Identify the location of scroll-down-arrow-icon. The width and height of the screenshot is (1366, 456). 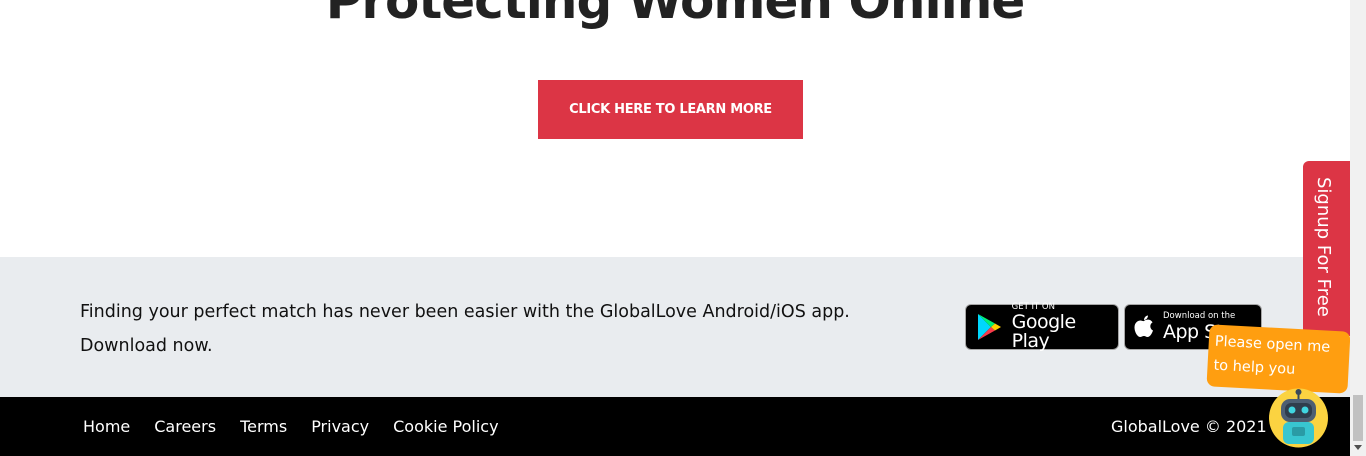
(1358, 447).